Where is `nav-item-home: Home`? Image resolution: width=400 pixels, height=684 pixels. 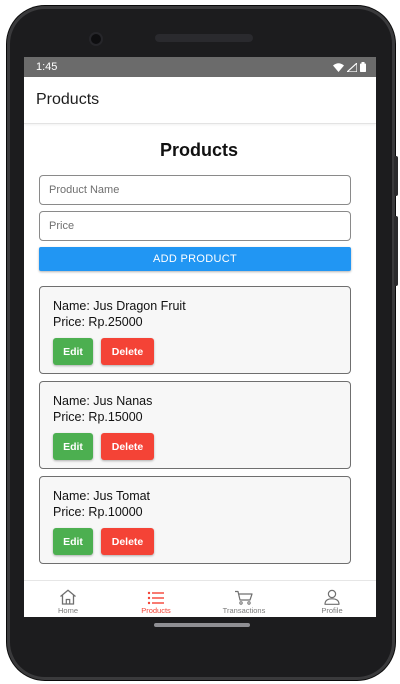
nav-item-home: Home is located at coordinates (68, 599).